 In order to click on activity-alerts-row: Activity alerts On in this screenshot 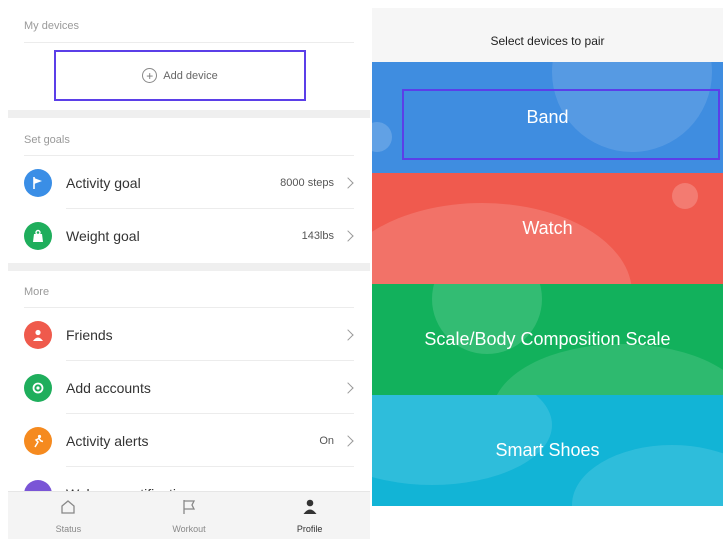, I will do `click(189, 440)`.